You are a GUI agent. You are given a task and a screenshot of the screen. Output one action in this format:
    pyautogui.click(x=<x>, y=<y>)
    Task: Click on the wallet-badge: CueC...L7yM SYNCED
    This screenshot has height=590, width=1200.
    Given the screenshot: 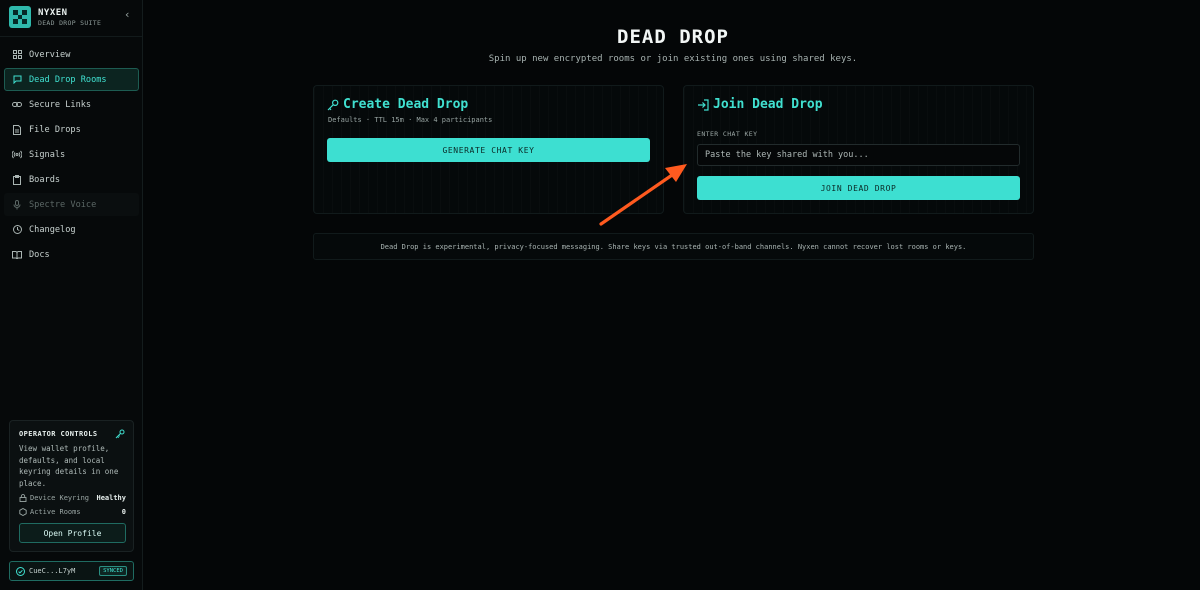 What is the action you would take?
    pyautogui.click(x=71, y=571)
    